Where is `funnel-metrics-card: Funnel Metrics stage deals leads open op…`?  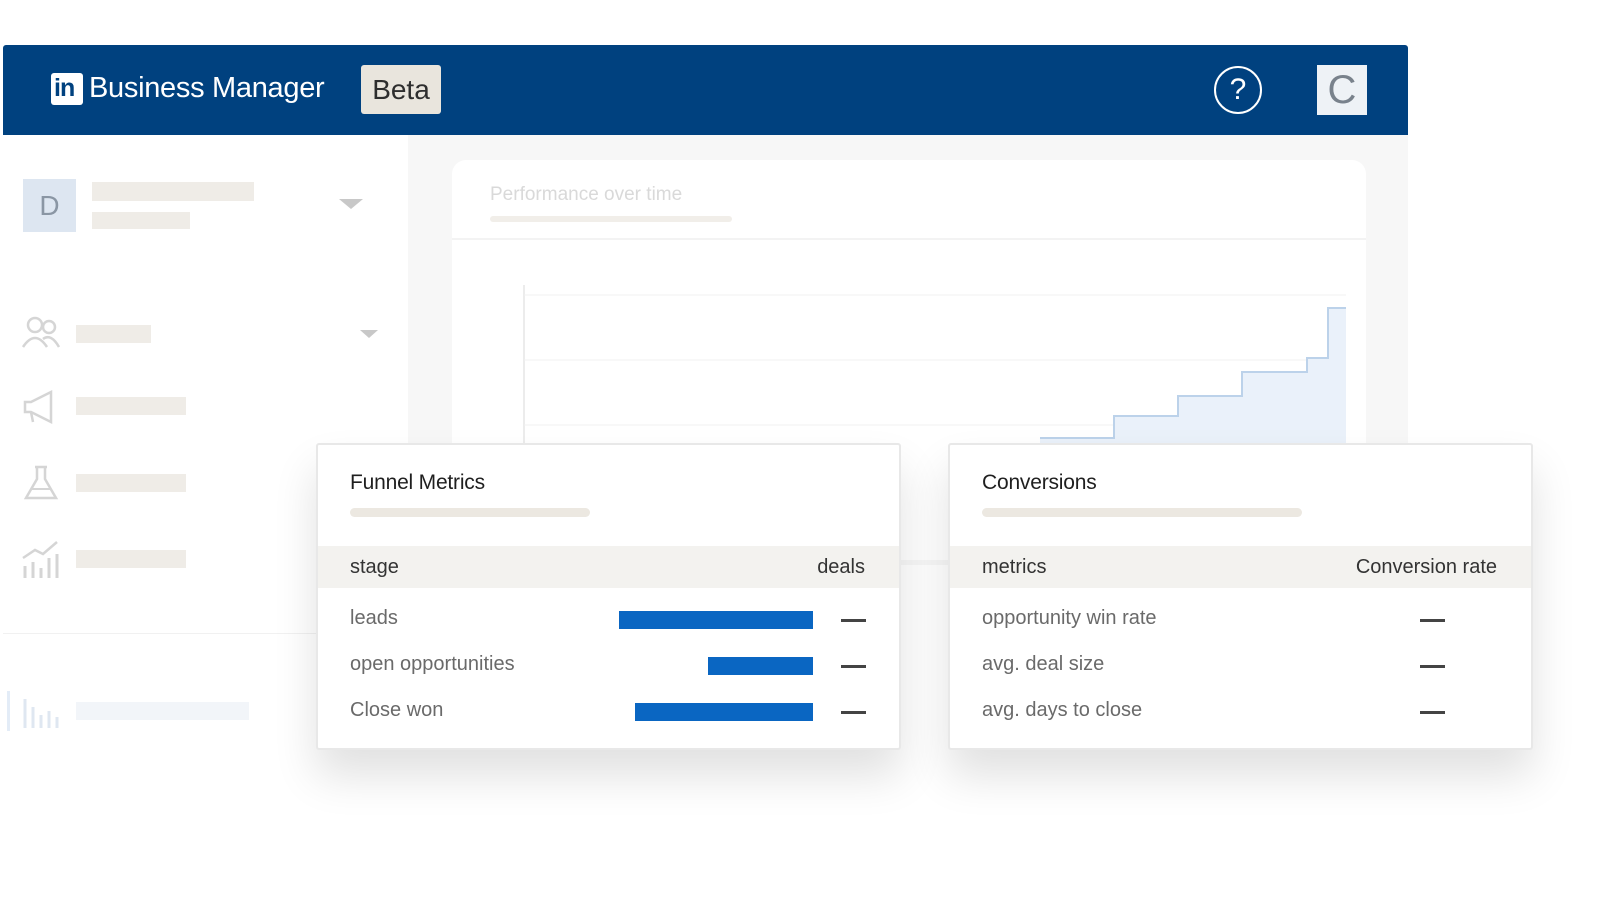 funnel-metrics-card: Funnel Metrics stage deals leads open op… is located at coordinates (608, 596).